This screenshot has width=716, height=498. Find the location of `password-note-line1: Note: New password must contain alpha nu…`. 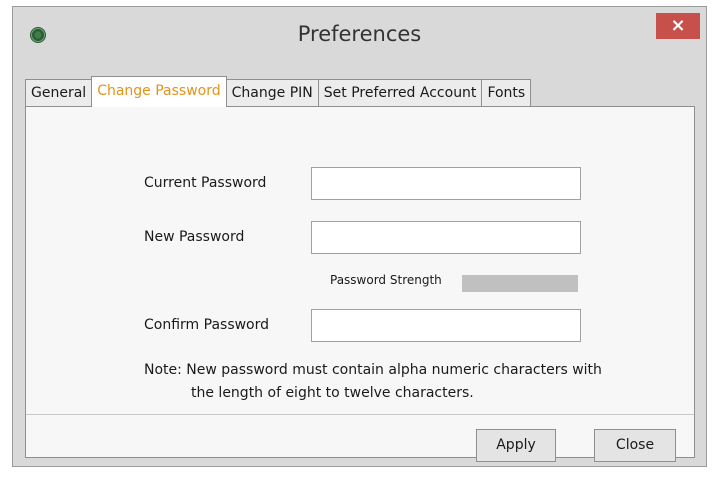

password-note-line1: Note: New password must contain alpha nu… is located at coordinates (373, 370).